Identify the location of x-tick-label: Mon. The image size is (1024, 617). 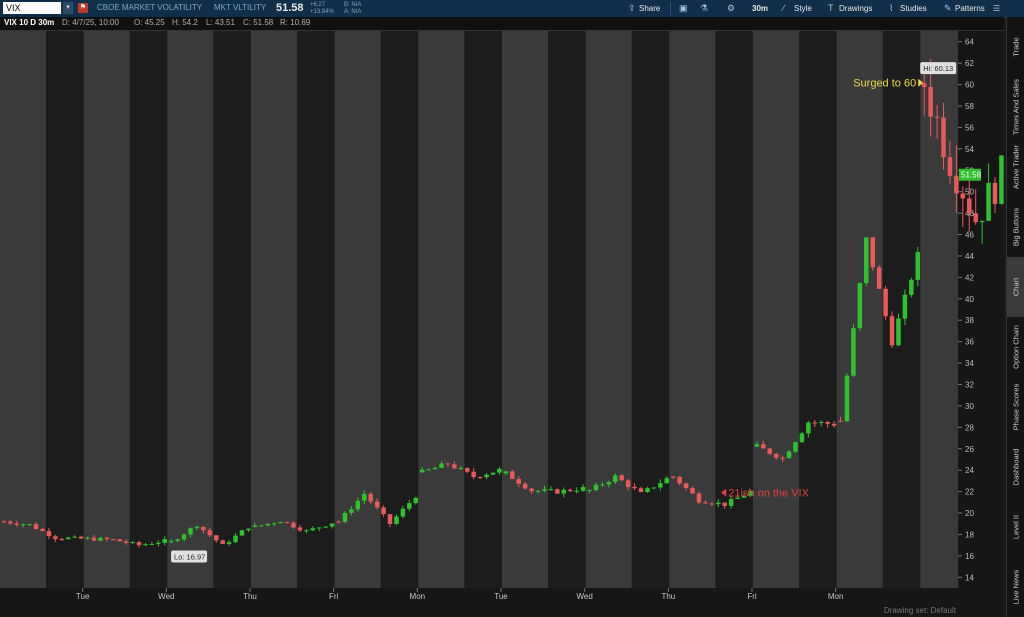
(418, 596).